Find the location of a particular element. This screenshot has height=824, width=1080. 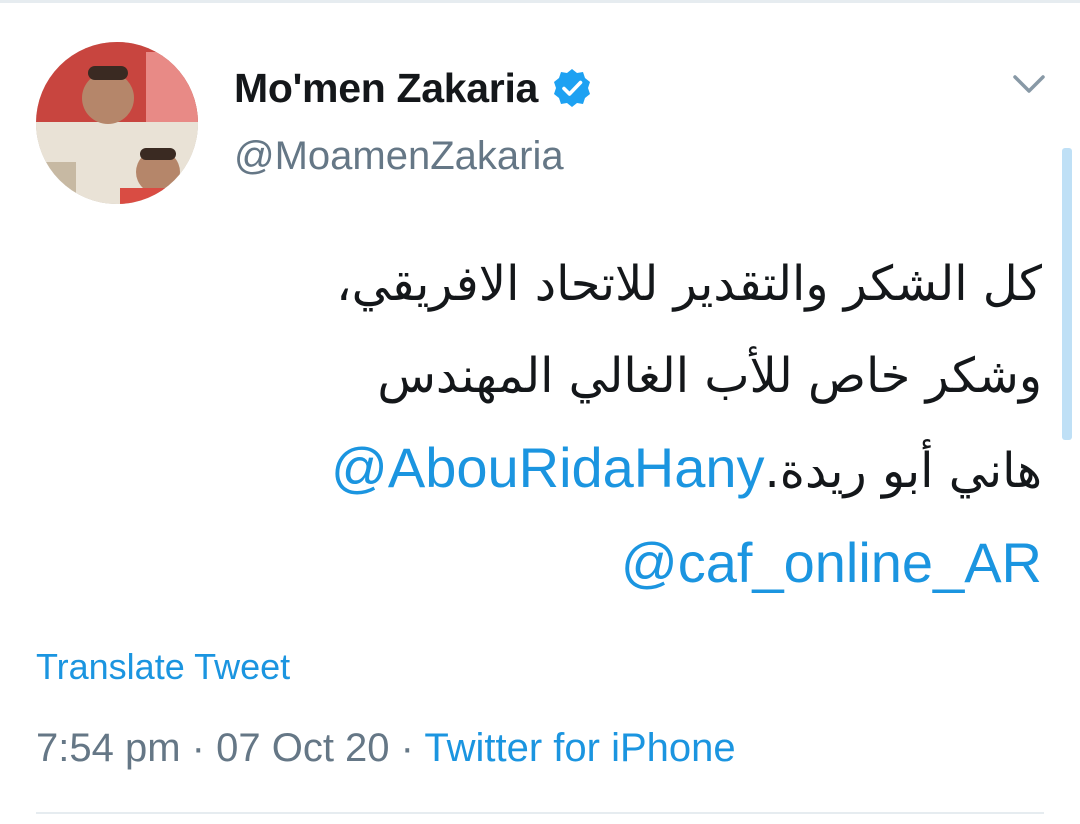

avatar-photo is located at coordinates (117, 123).